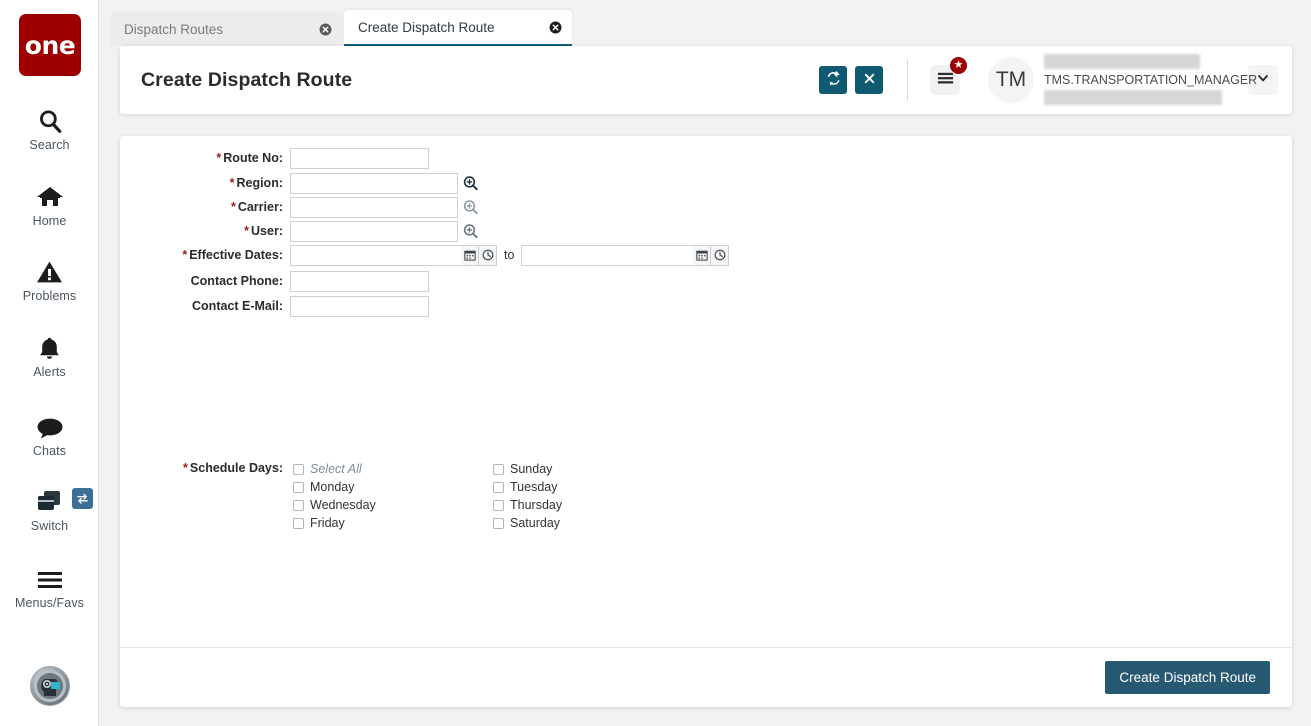 The width and height of the screenshot is (1311, 726). I want to click on checkbox-sunday: Sunday, so click(522, 469).